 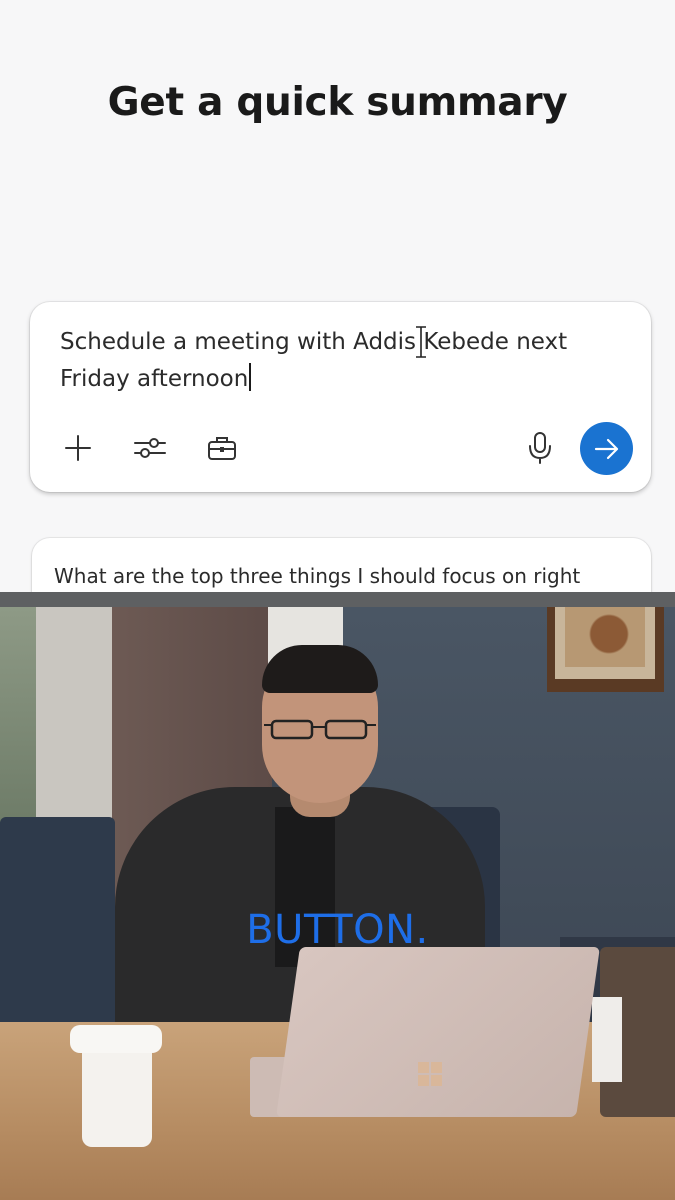 I want to click on text-caret, so click(x=250, y=377).